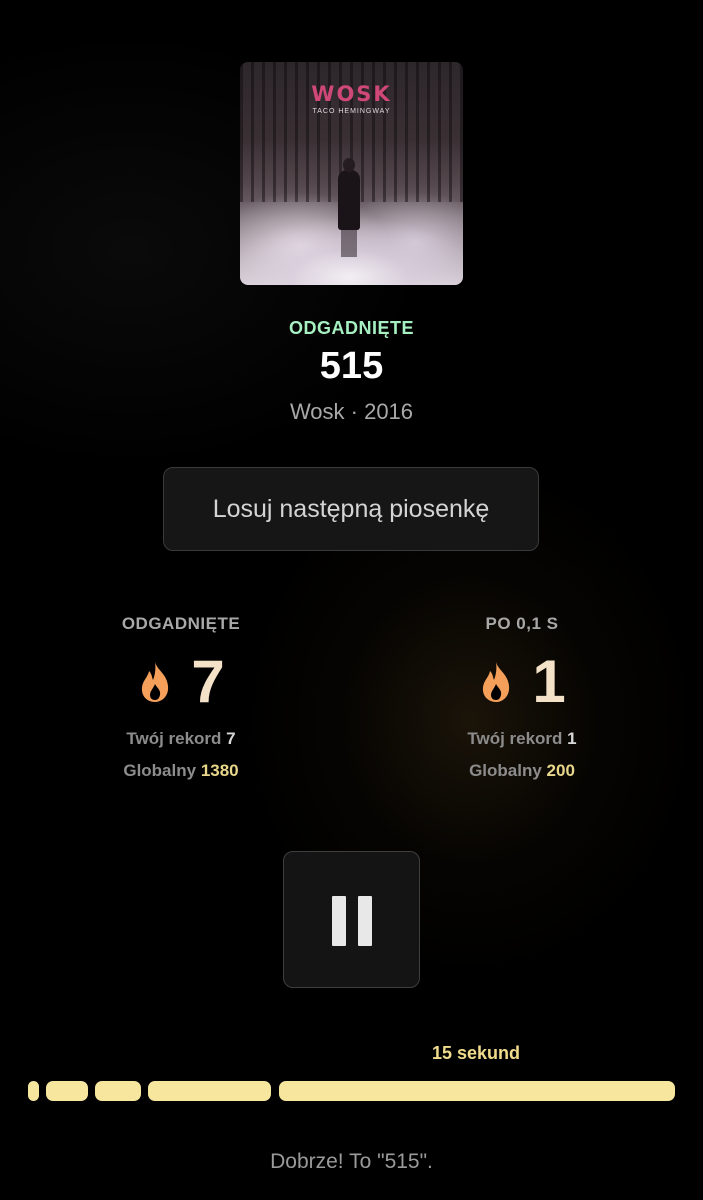 This screenshot has width=703, height=1200. I want to click on pause-button, so click(351, 919).